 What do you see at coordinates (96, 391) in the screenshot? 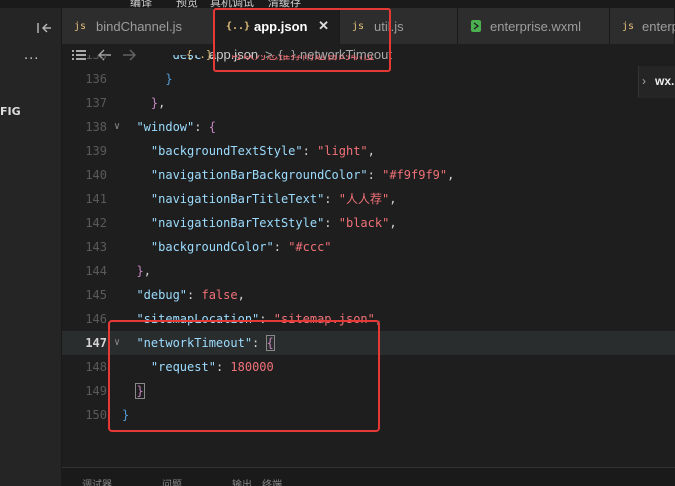
I see `line-number: 149` at bounding box center [96, 391].